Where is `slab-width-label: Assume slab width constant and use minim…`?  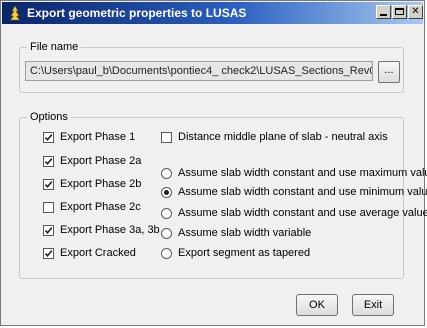 slab-width-label: Assume slab width constant and use minim… is located at coordinates (302, 192).